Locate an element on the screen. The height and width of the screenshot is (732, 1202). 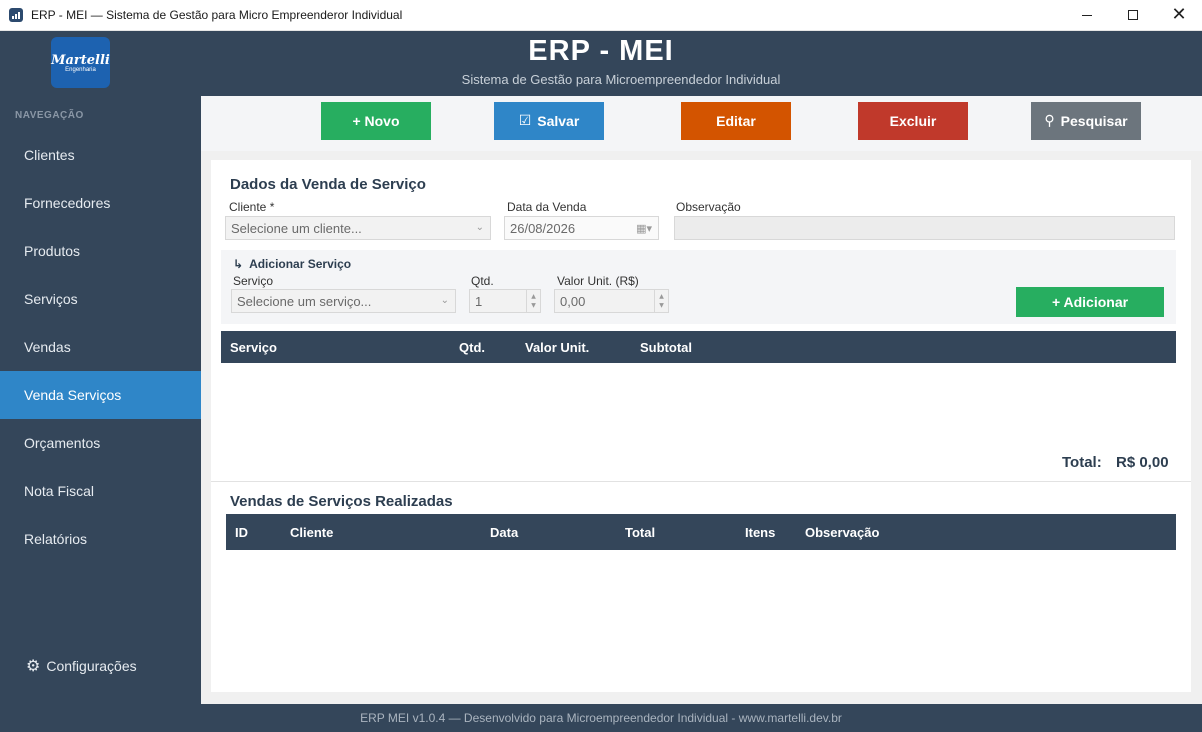
client-label: Cliente * is located at coordinates (252, 207).